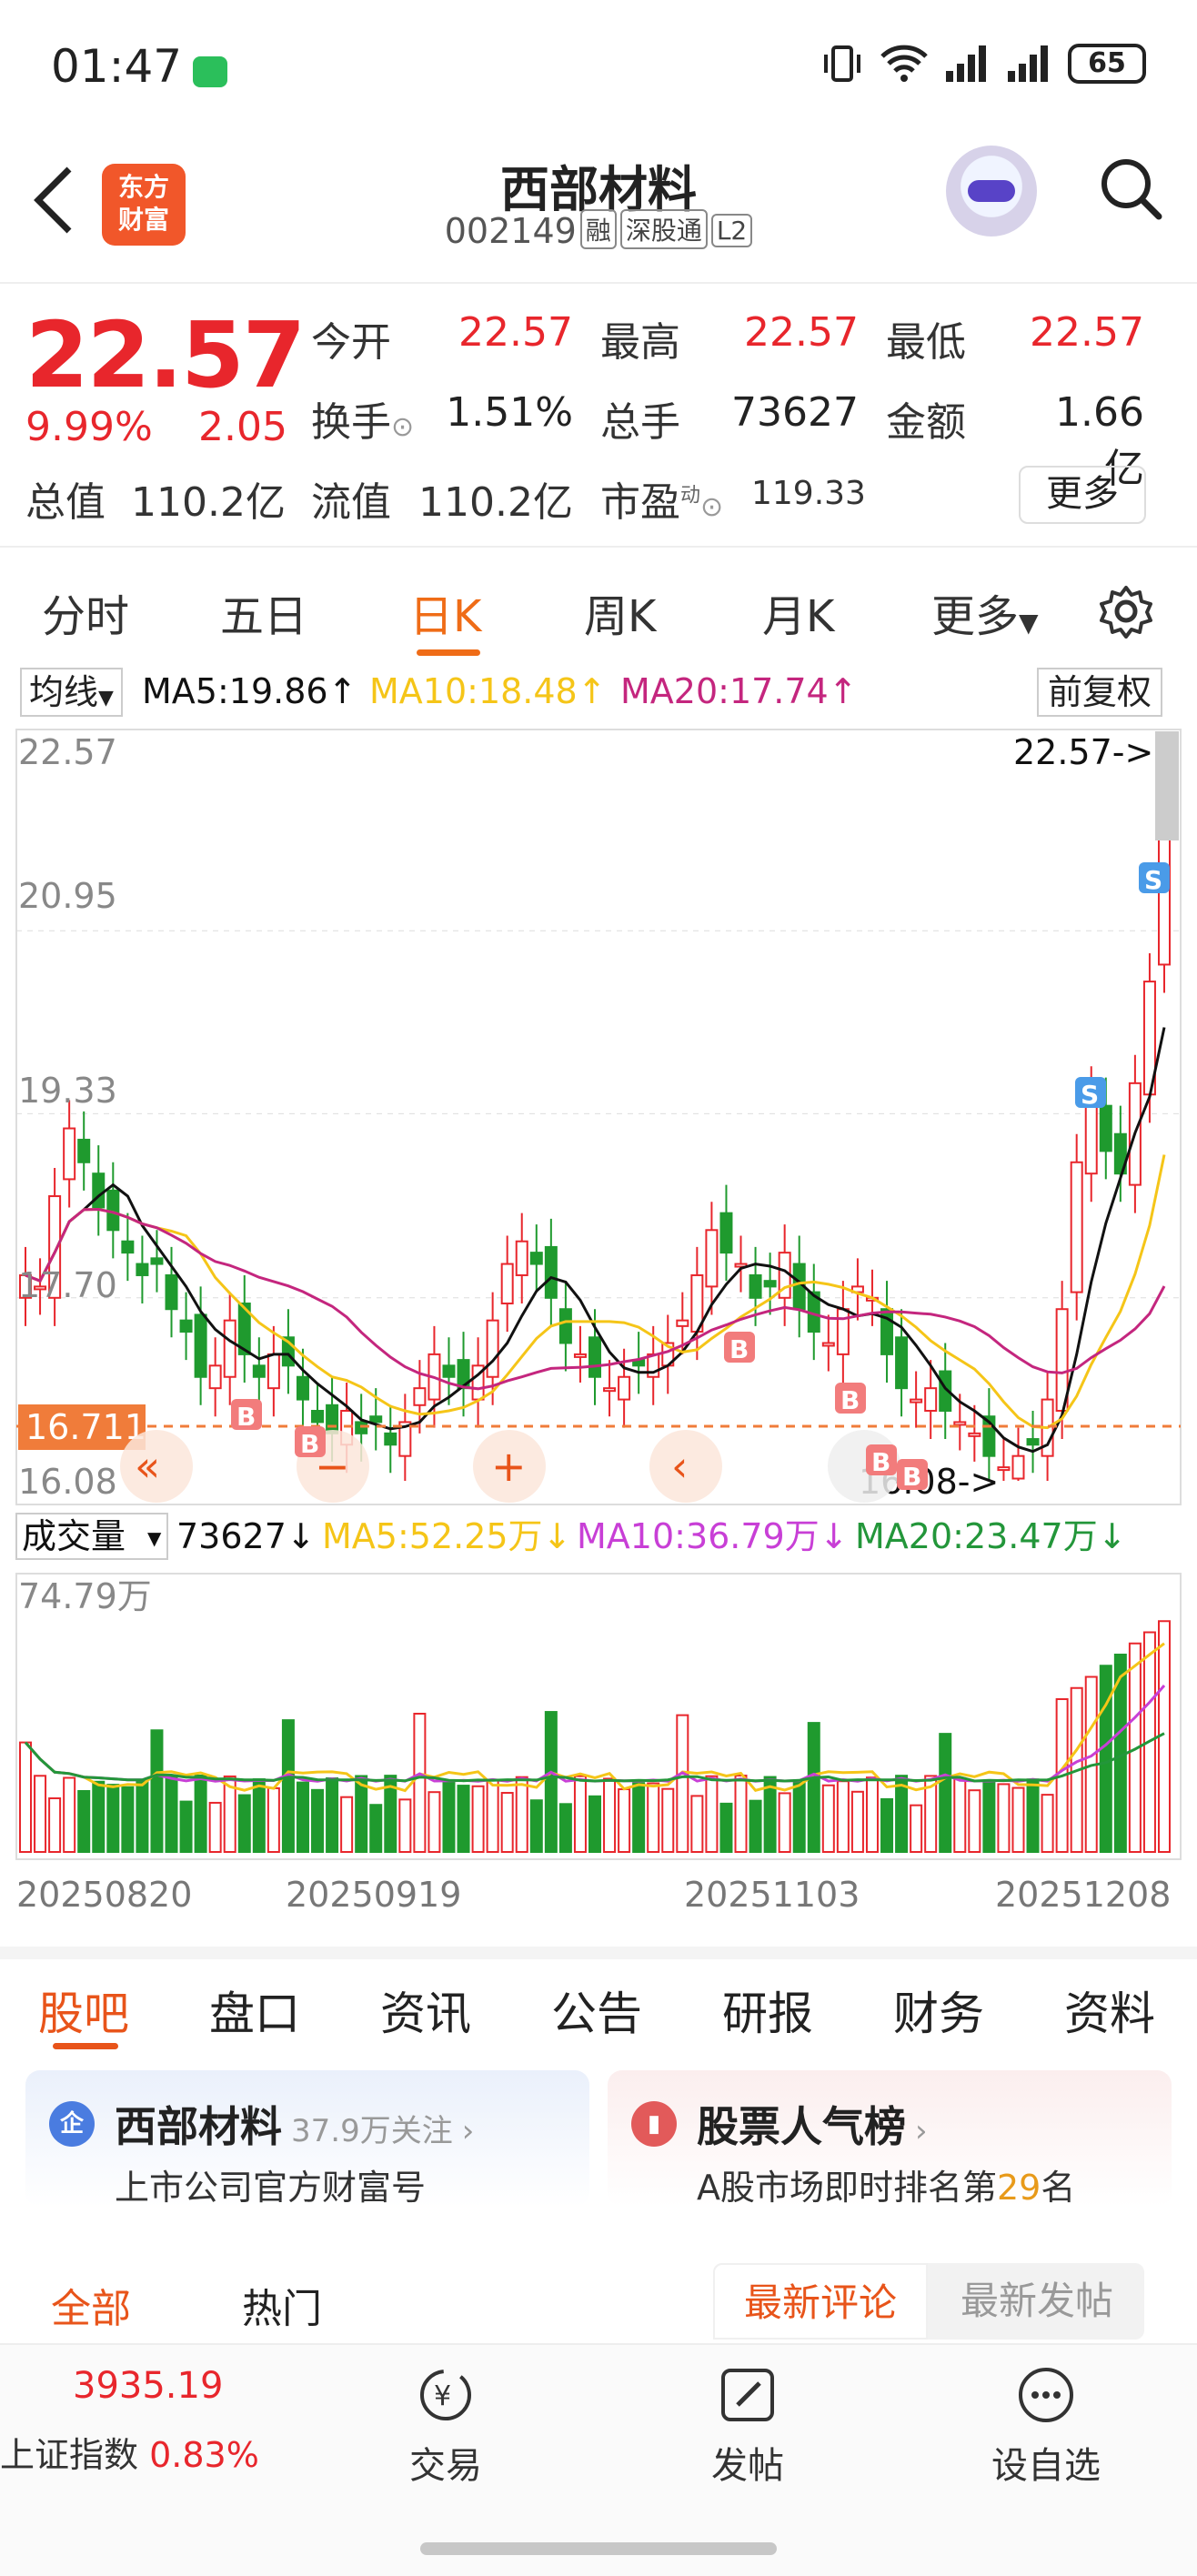 This screenshot has width=1197, height=2576. What do you see at coordinates (748, 2426) in the screenshot?
I see `post-button: 发帖` at bounding box center [748, 2426].